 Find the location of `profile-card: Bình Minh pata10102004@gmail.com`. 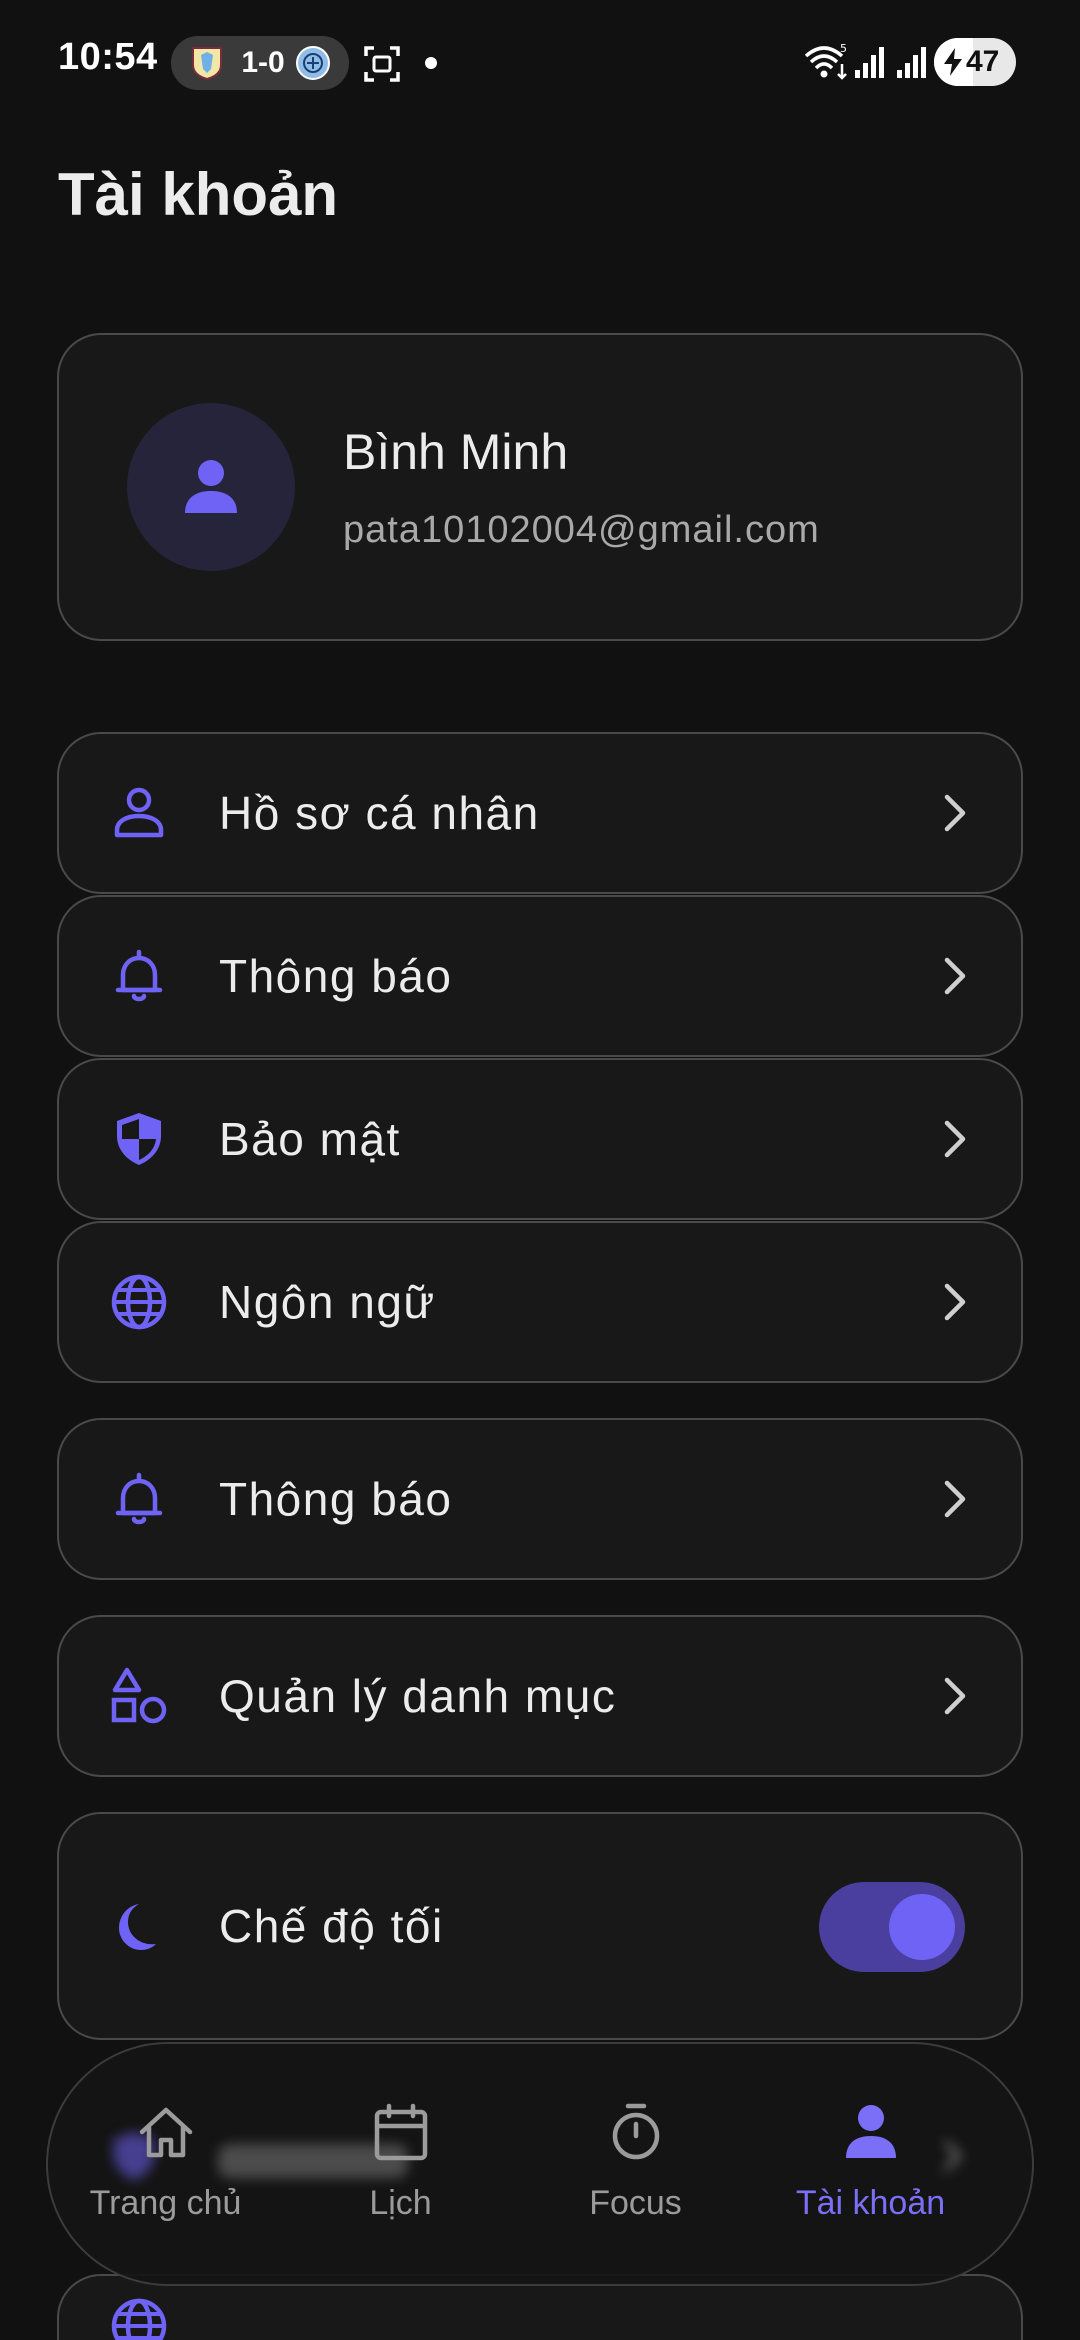

profile-card: Bình Minh pata10102004@gmail.com is located at coordinates (540, 487).